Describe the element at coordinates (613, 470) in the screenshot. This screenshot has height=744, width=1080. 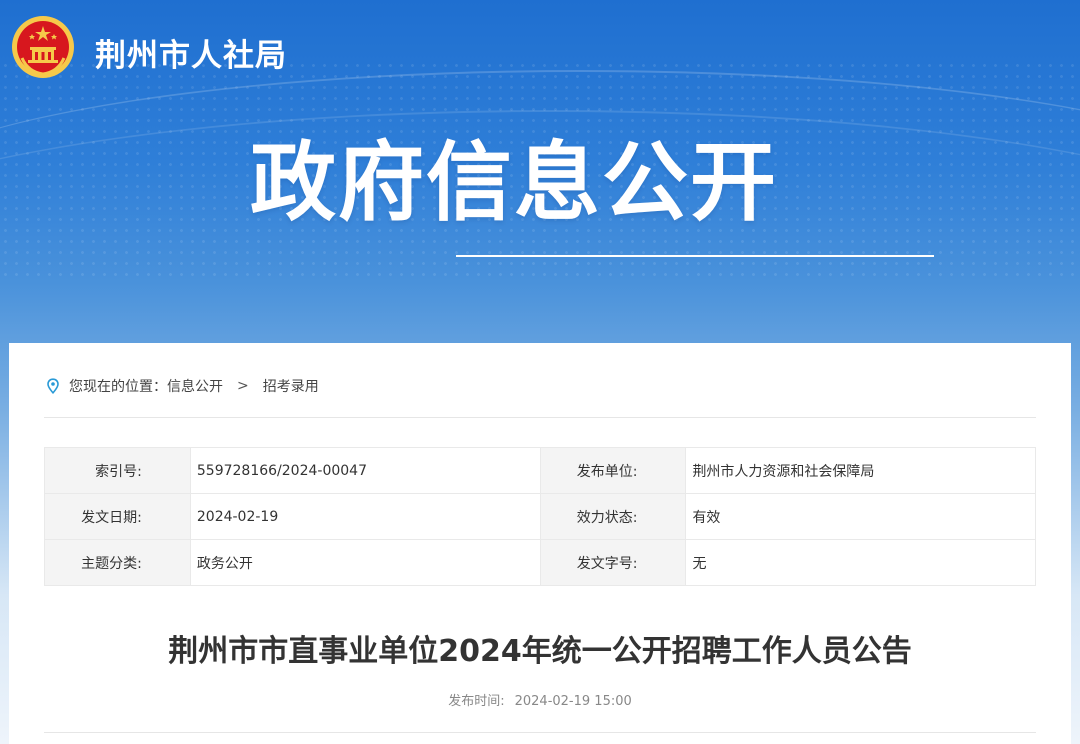
I see `meta-label-publisher: 发布单位:` at that location.